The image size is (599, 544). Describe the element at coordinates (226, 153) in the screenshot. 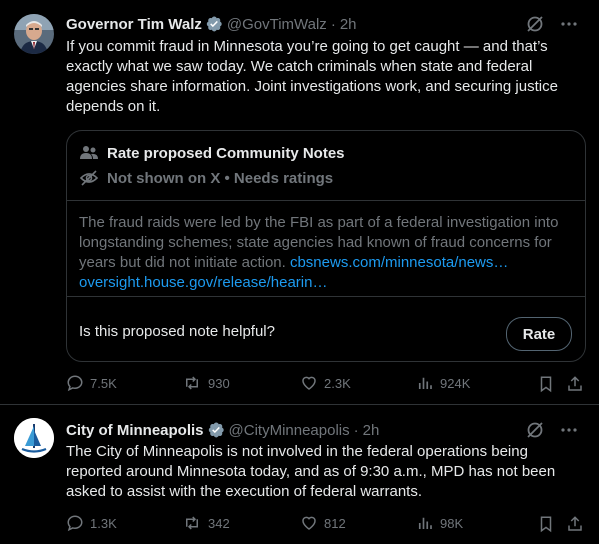

I see `community-notes-title: Rate proposed Community Notes` at that location.